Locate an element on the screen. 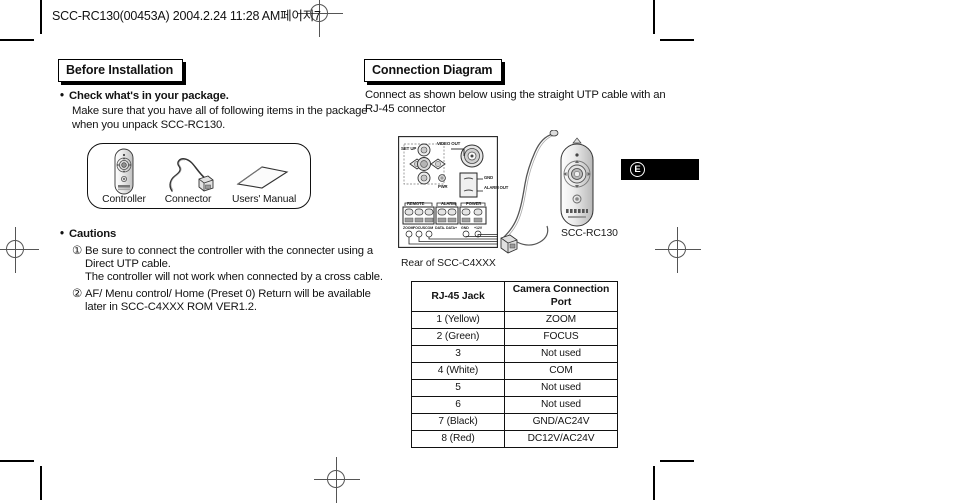  section-title-connection-diagram: Connection Diagram is located at coordinates (433, 70).